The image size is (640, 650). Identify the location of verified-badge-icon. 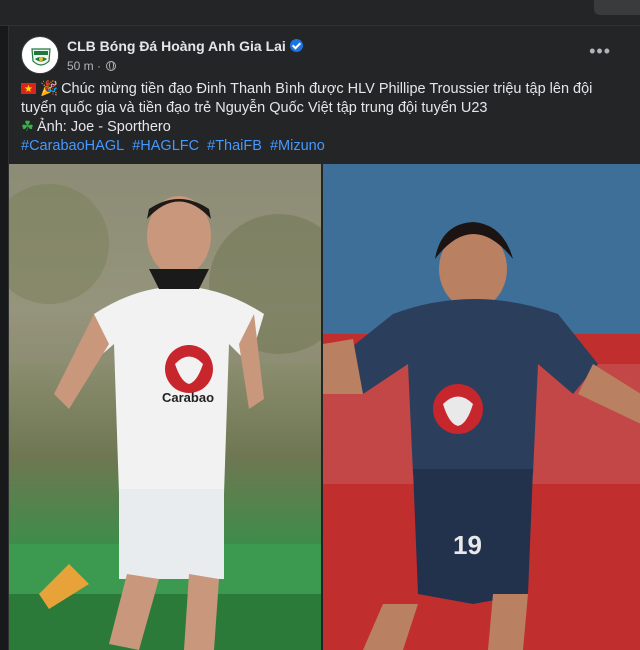
(296, 45).